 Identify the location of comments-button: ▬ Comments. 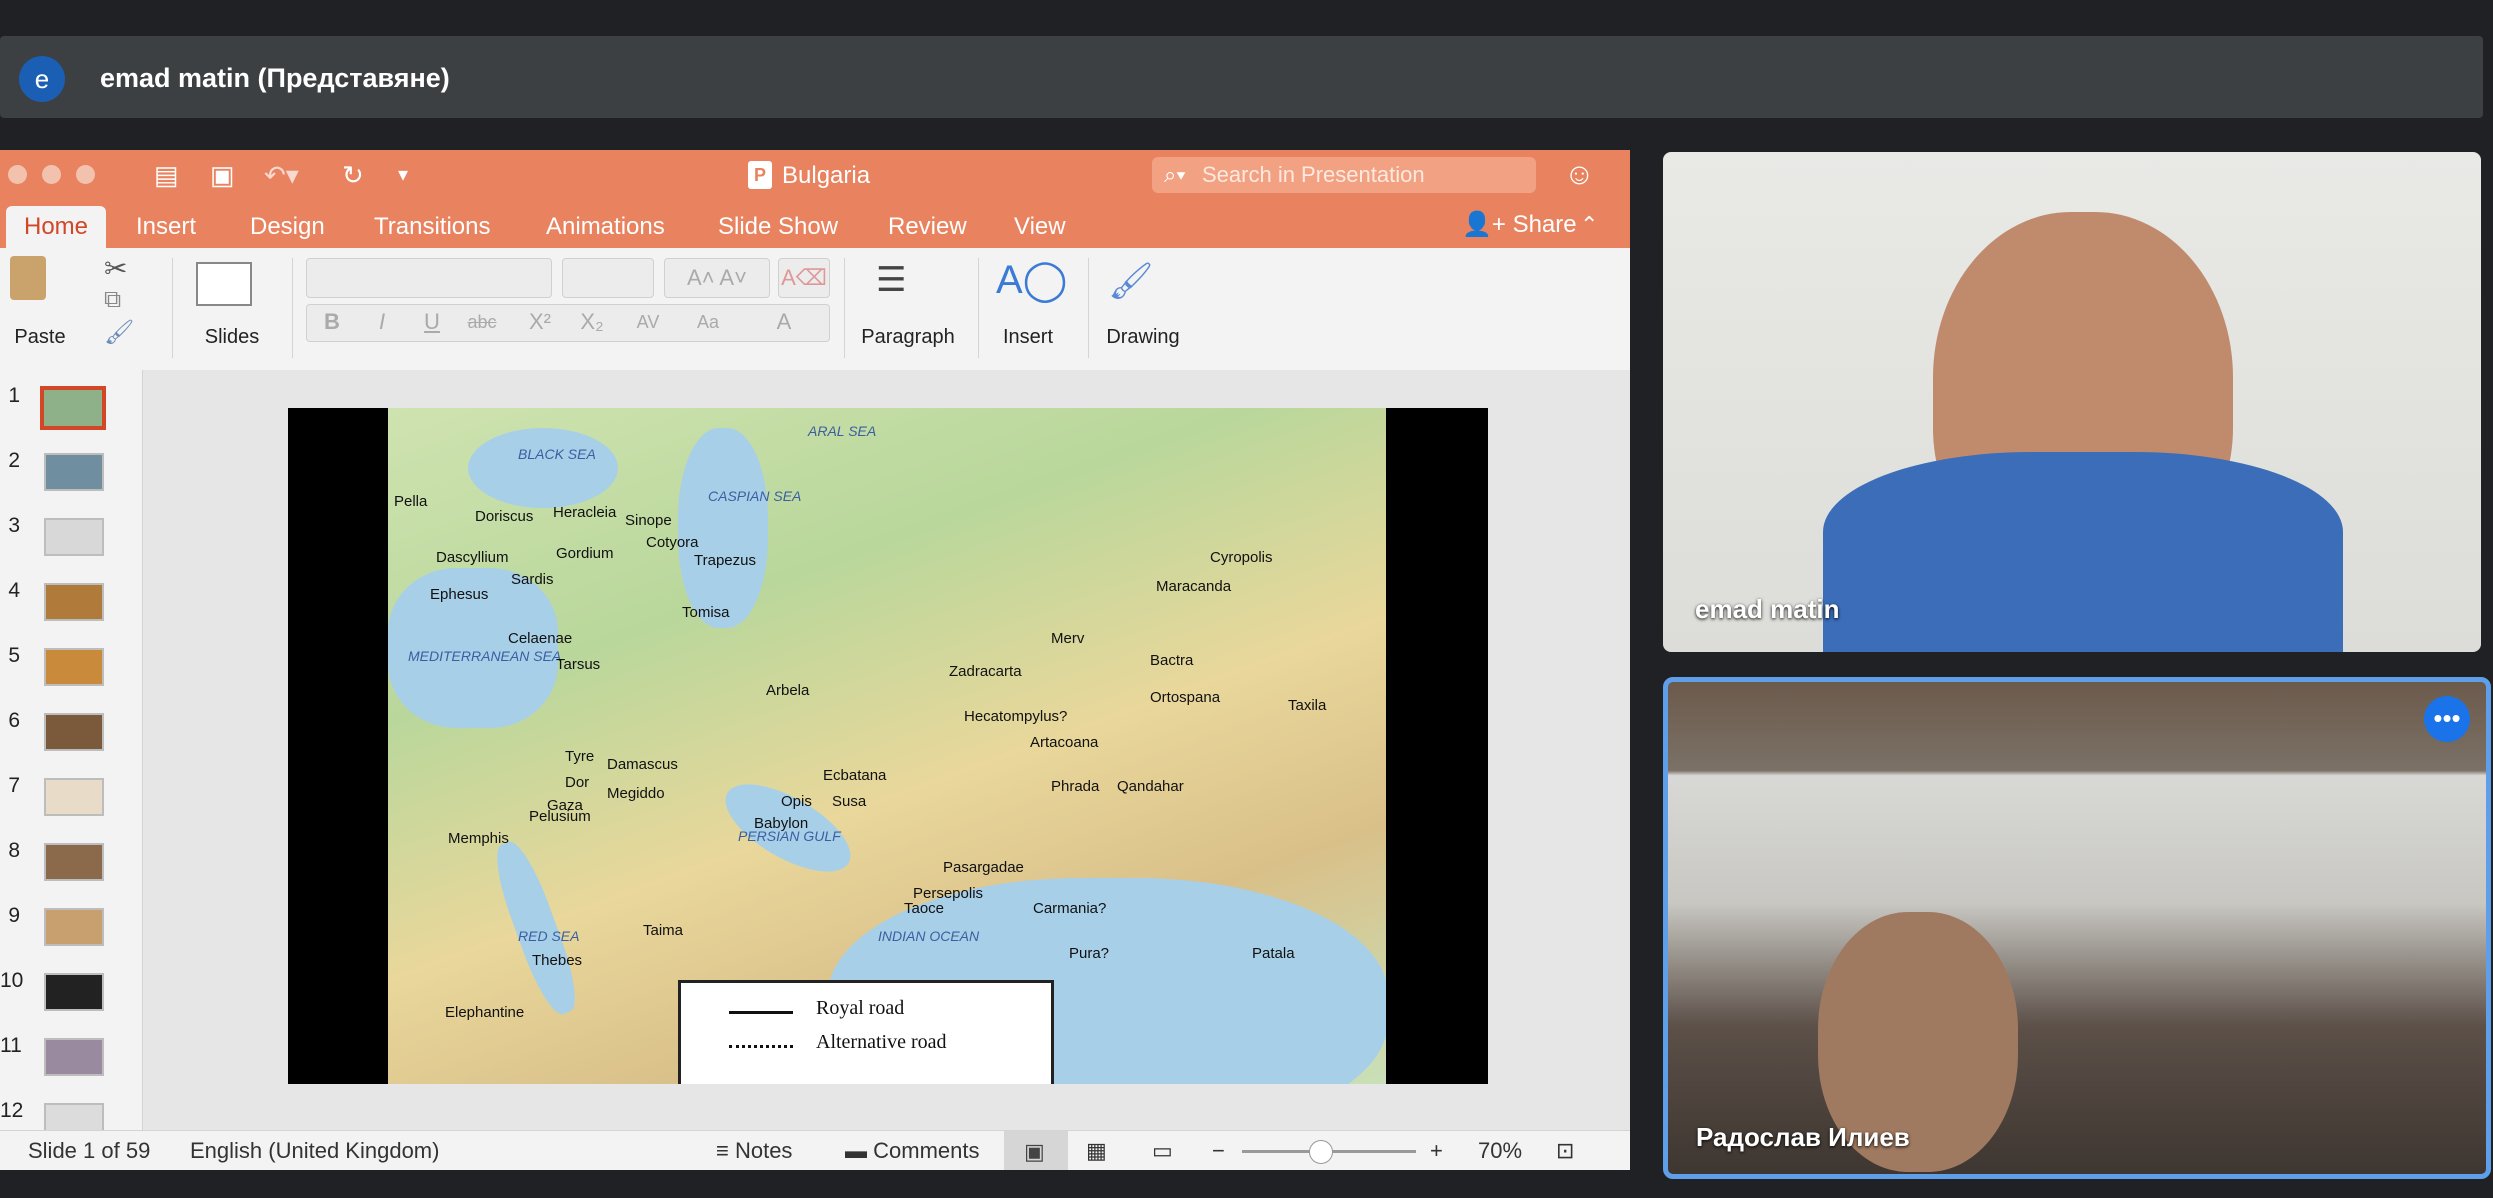
(912, 1151).